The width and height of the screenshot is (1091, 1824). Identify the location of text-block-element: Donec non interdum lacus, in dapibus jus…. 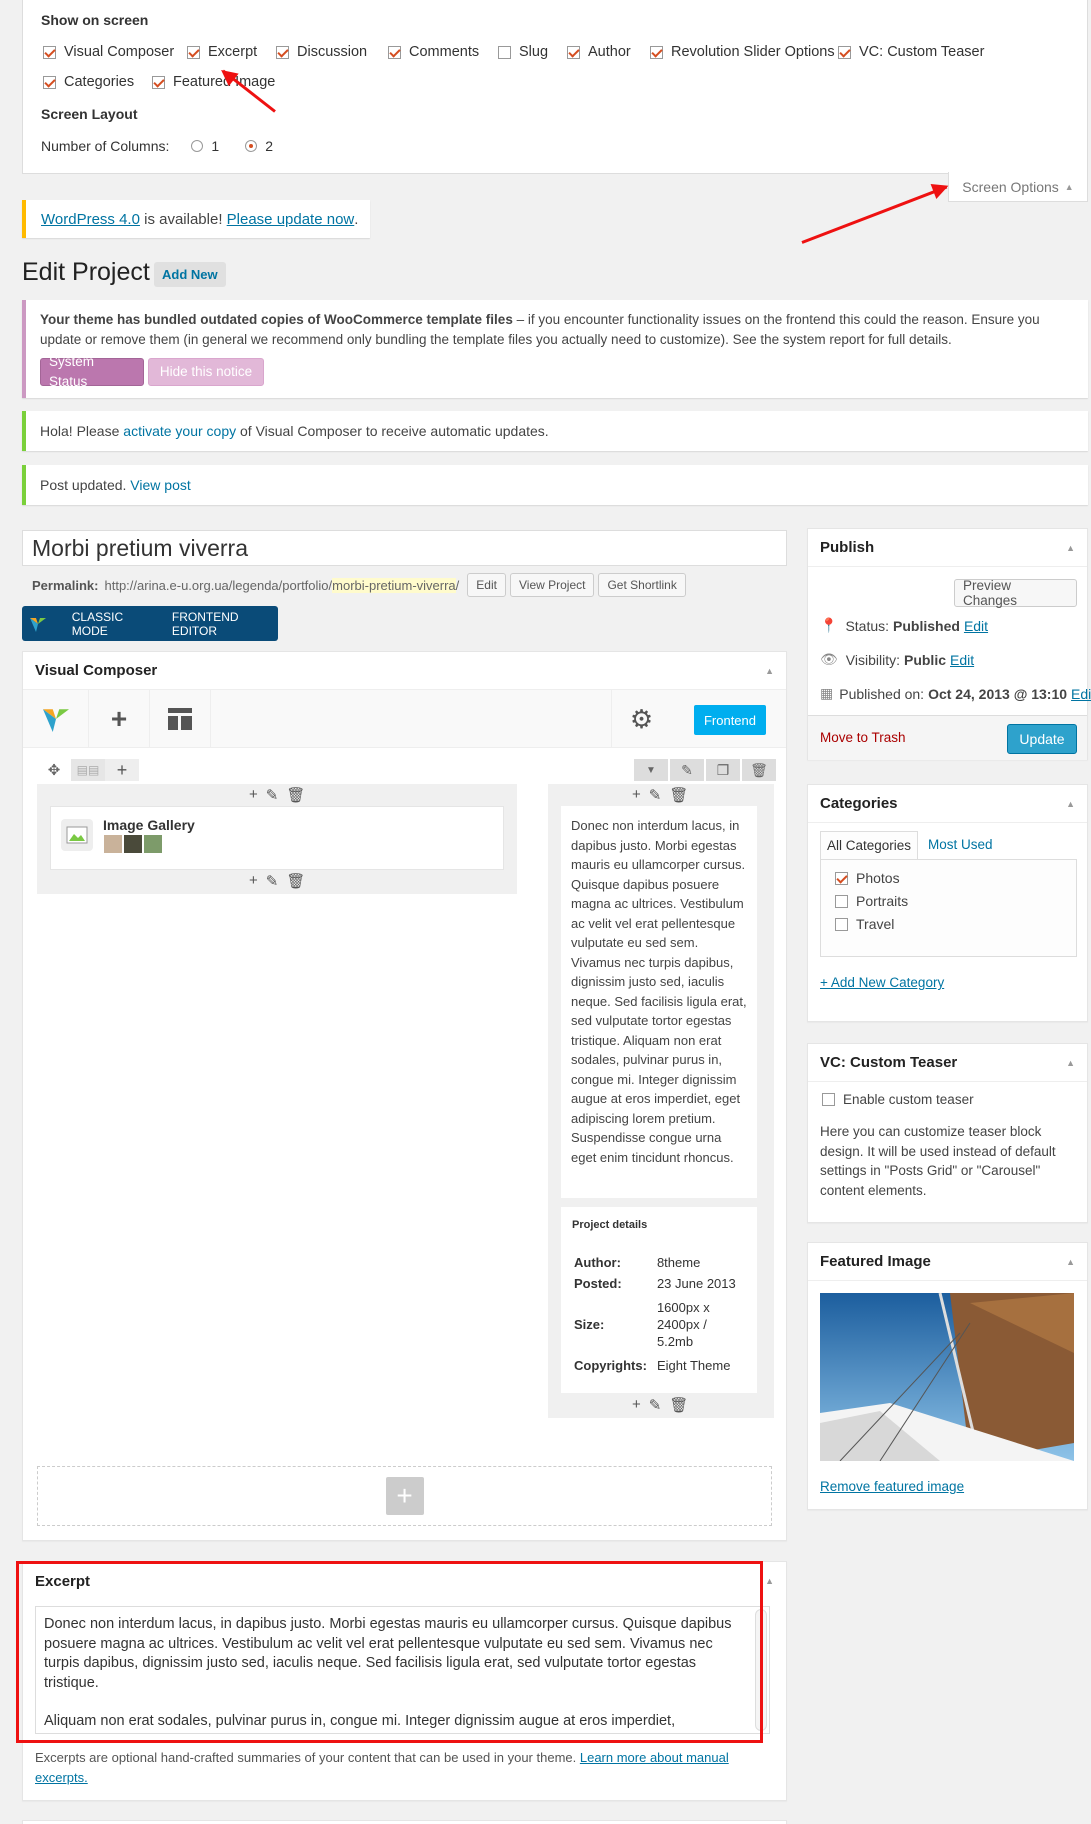
(659, 1002).